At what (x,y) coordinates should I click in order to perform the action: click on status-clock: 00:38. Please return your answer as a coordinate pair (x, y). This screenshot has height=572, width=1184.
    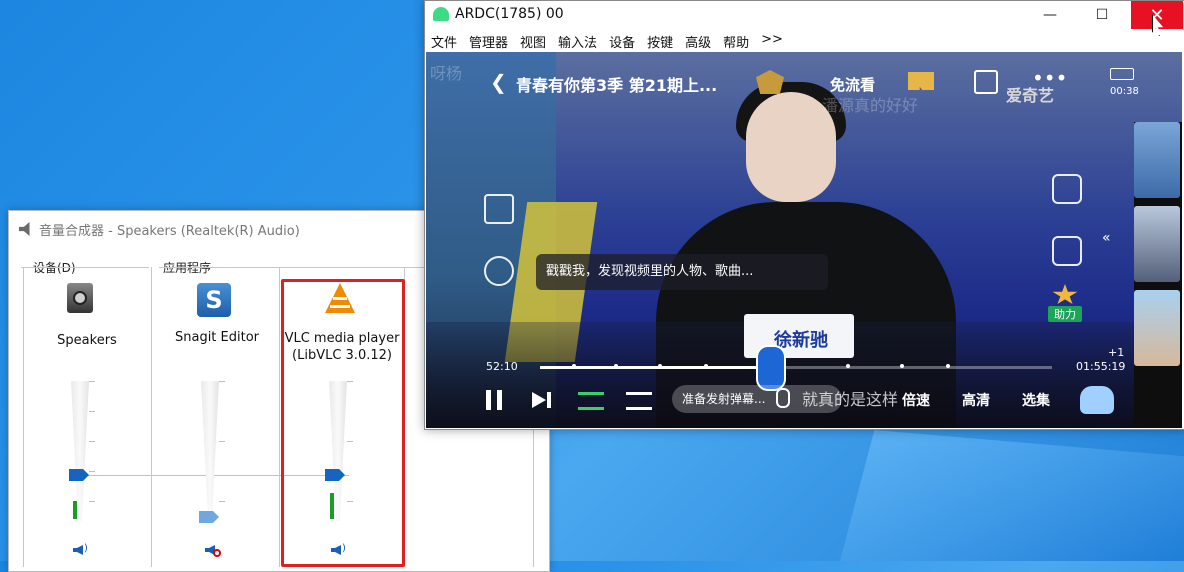
    Looking at the image, I should click on (1124, 91).